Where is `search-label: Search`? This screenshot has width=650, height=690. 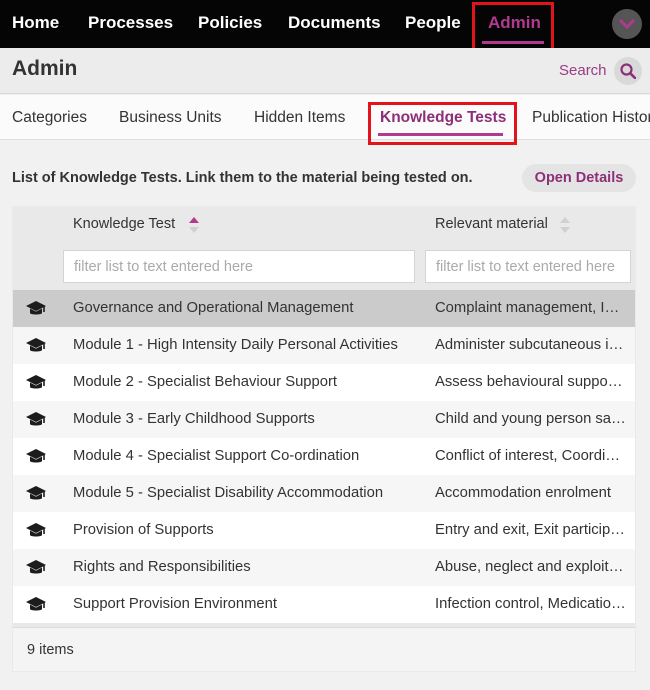
search-label: Search is located at coordinates (583, 70).